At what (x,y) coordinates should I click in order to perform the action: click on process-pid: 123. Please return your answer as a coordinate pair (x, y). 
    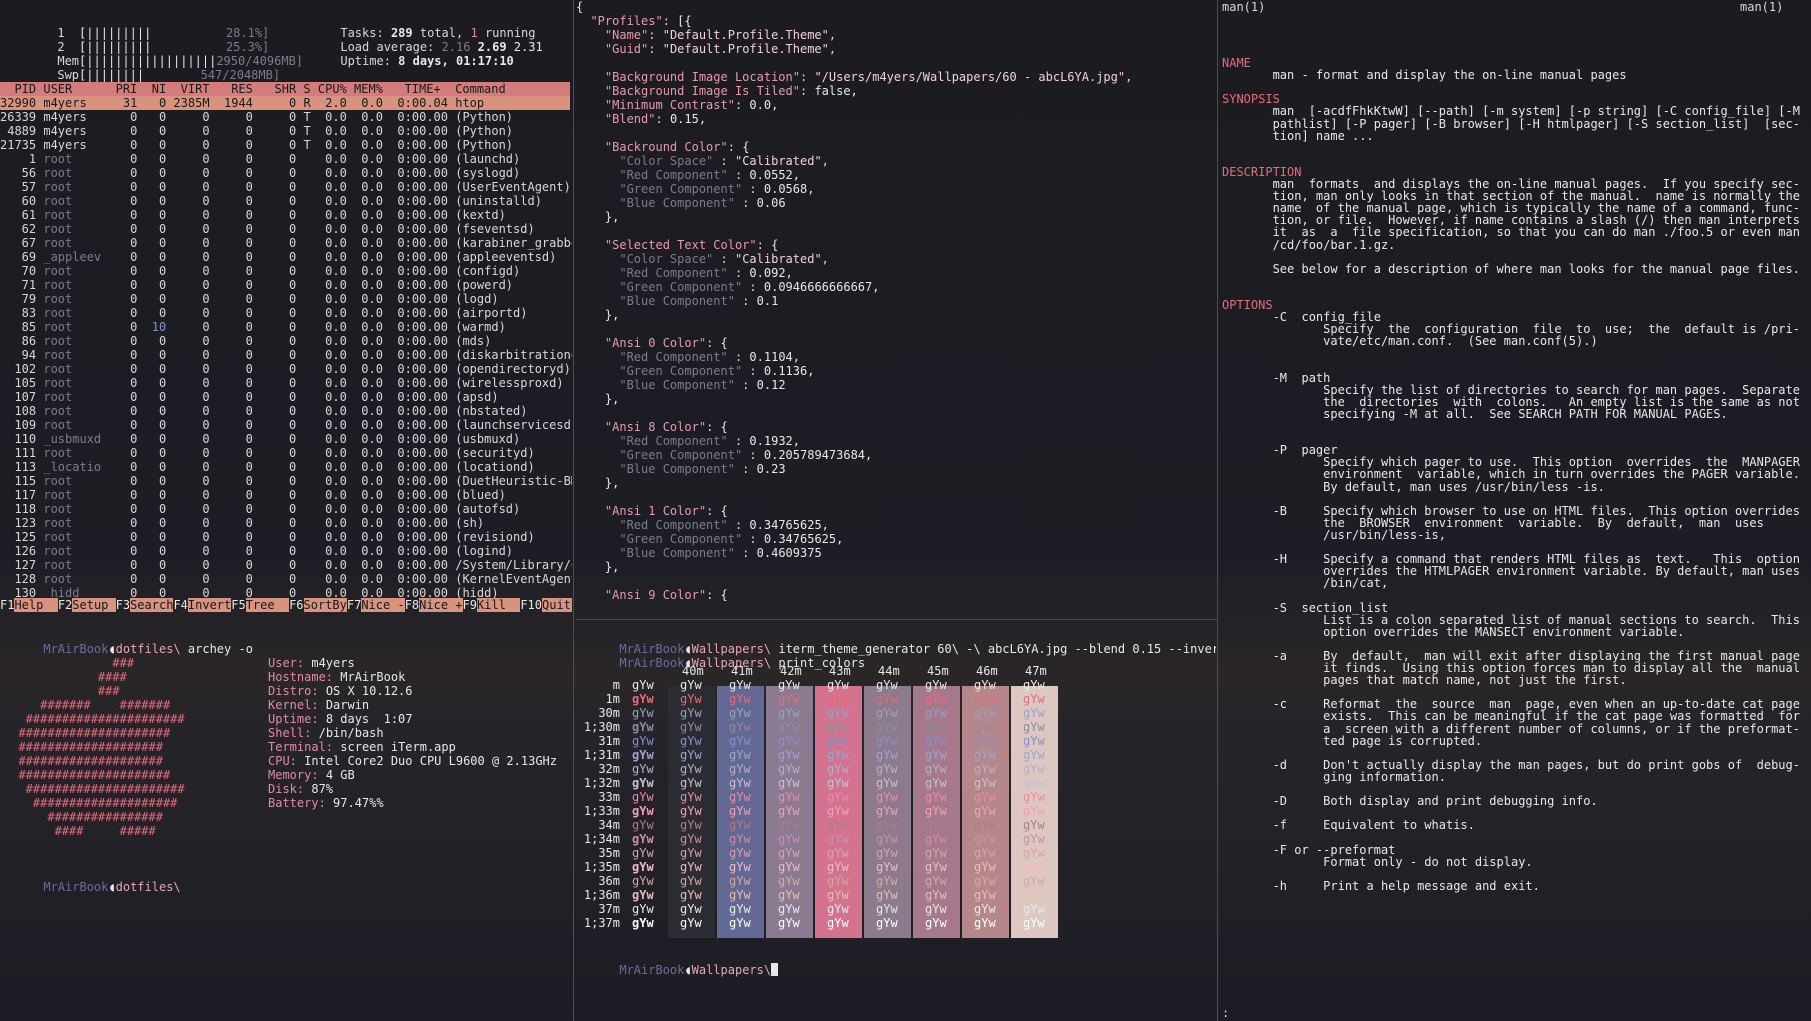
    Looking at the image, I should click on (22, 523).